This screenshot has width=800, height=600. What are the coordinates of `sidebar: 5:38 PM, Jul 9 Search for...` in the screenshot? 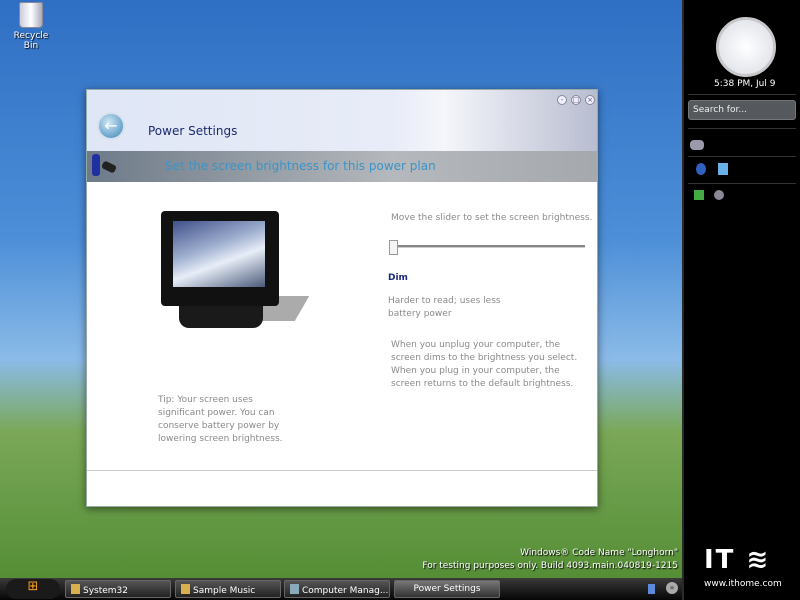 It's located at (741, 300).